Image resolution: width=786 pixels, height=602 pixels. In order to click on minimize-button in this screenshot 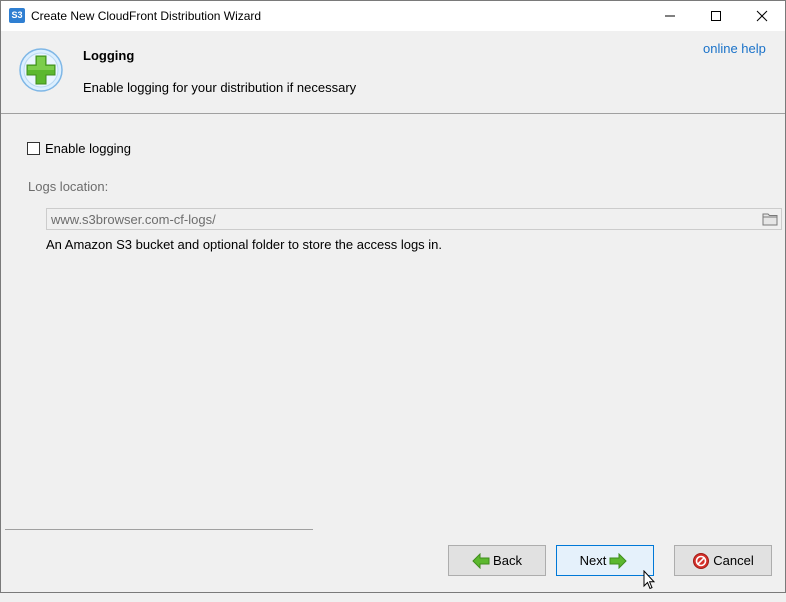, I will do `click(670, 16)`.